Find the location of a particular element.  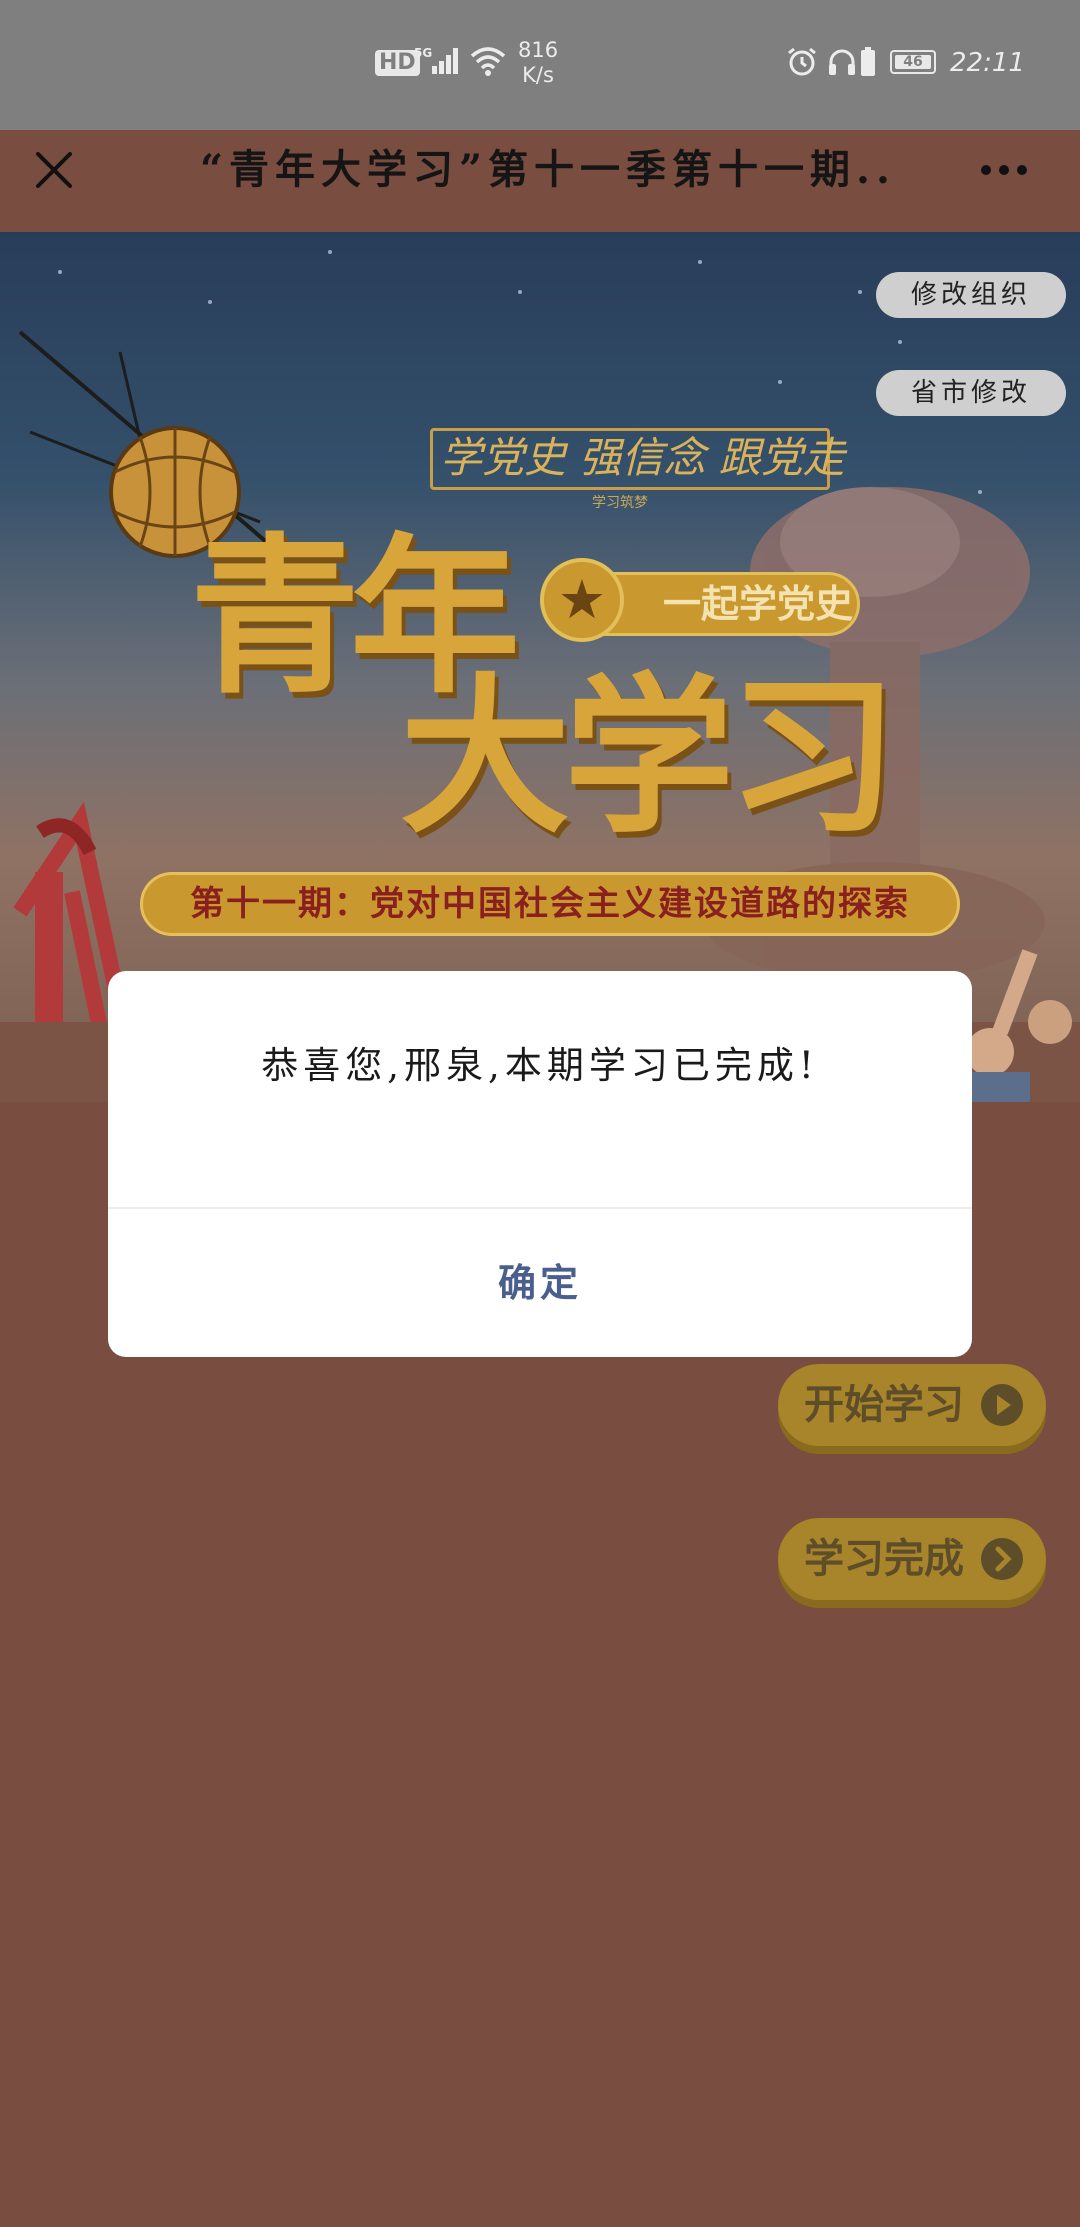

dialog-ok-button: 确定 is located at coordinates (540, 1283).